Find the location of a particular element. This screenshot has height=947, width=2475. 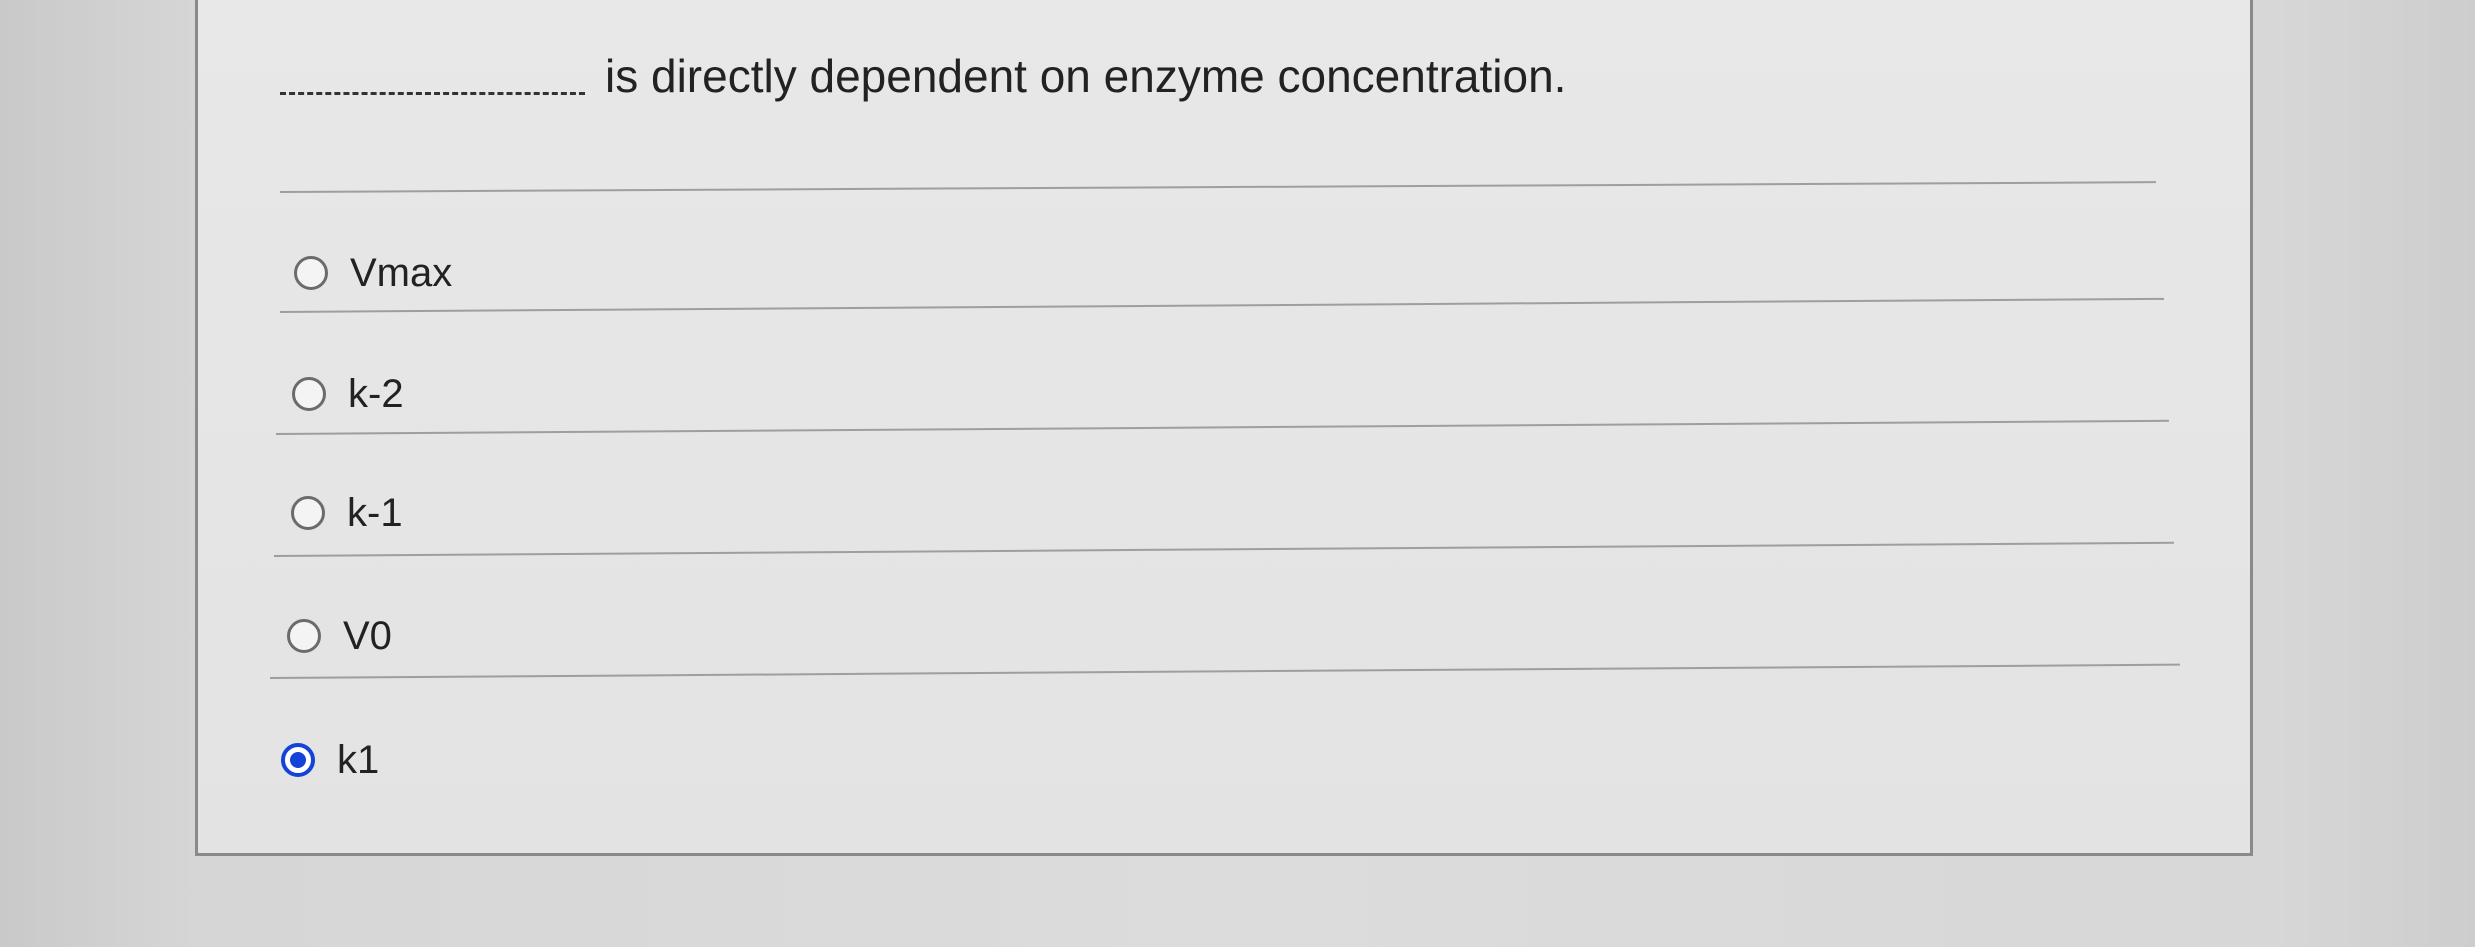

option-v0: V0 is located at coordinates (339, 636).